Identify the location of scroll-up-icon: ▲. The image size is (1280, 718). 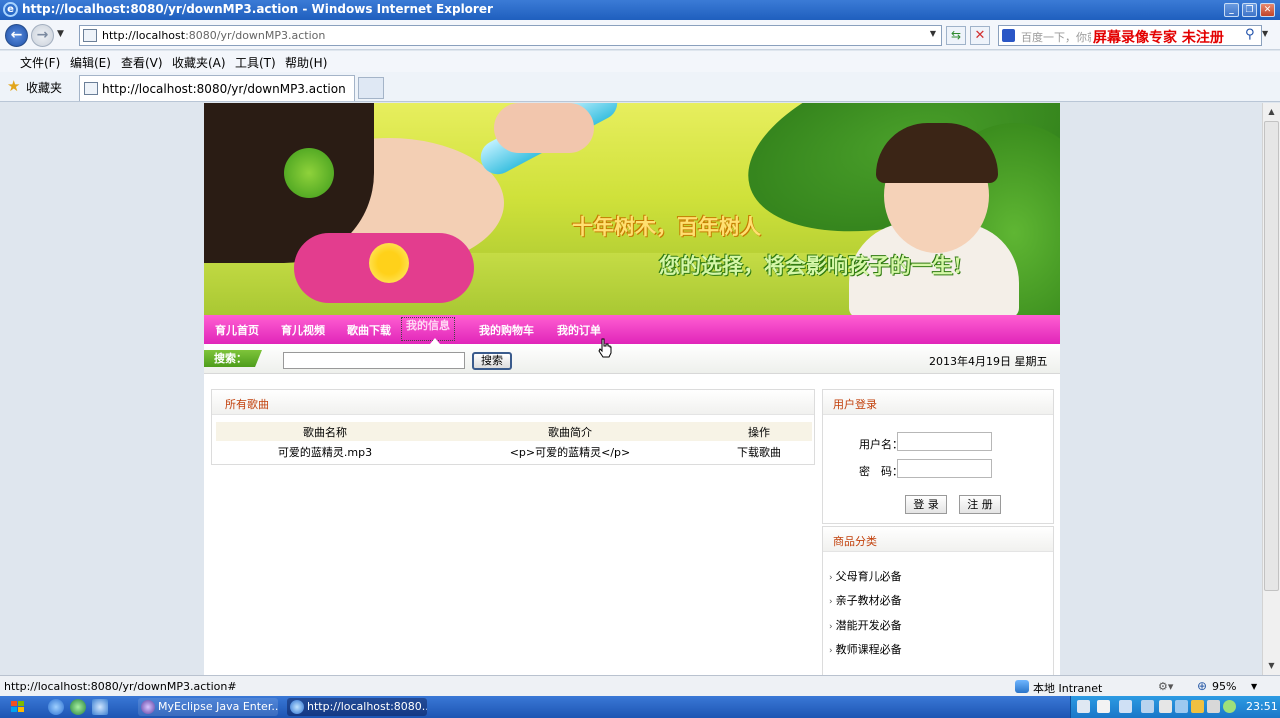
(1271, 112).